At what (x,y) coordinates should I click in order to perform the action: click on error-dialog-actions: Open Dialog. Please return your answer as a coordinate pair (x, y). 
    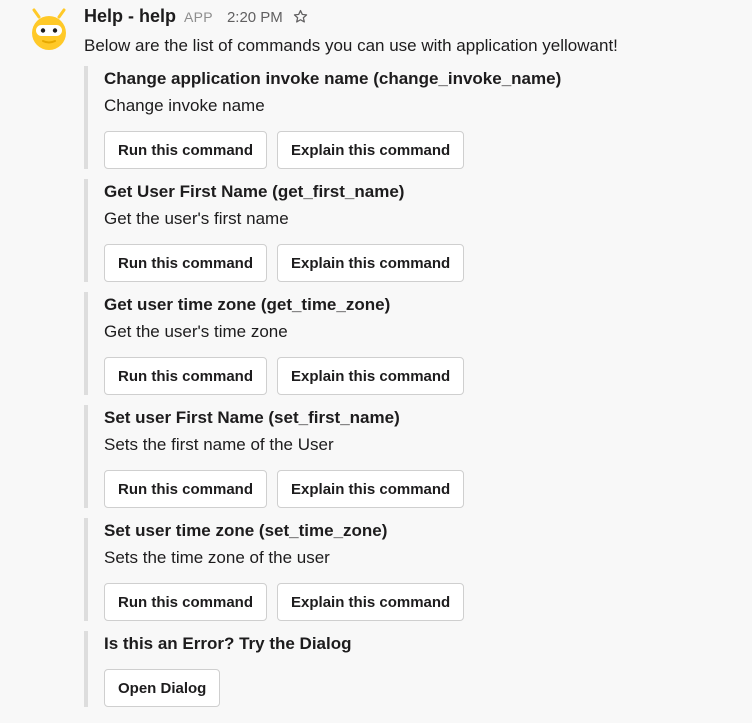
    Looking at the image, I should click on (374, 688).